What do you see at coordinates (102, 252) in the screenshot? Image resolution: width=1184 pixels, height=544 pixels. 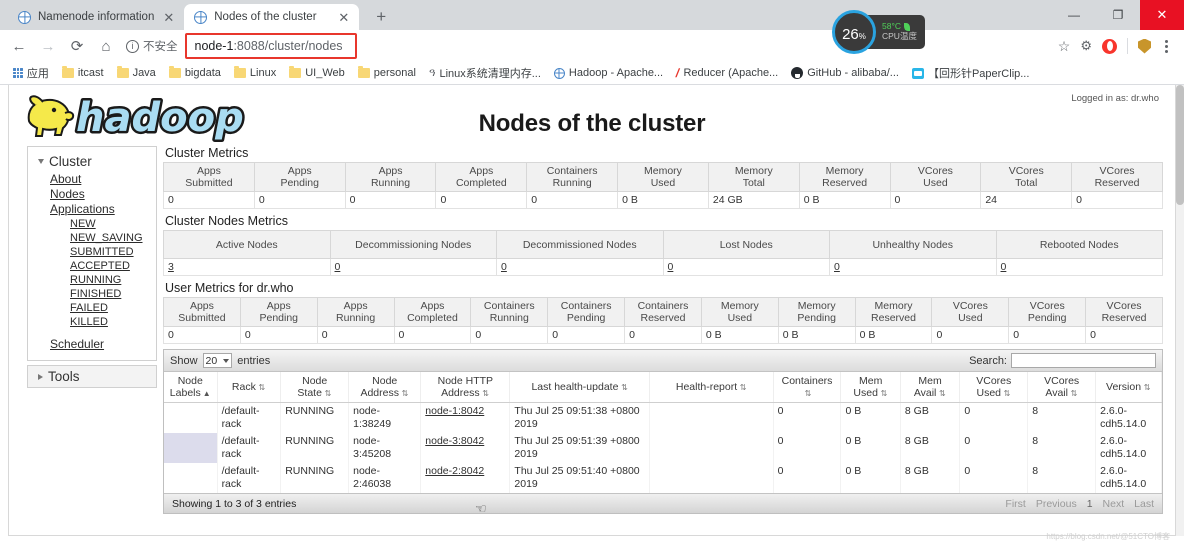 I see `sidebar-link: SUBMITTED` at bounding box center [102, 252].